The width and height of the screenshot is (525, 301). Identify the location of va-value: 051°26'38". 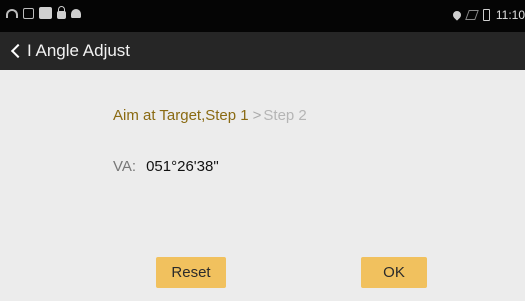
(182, 166).